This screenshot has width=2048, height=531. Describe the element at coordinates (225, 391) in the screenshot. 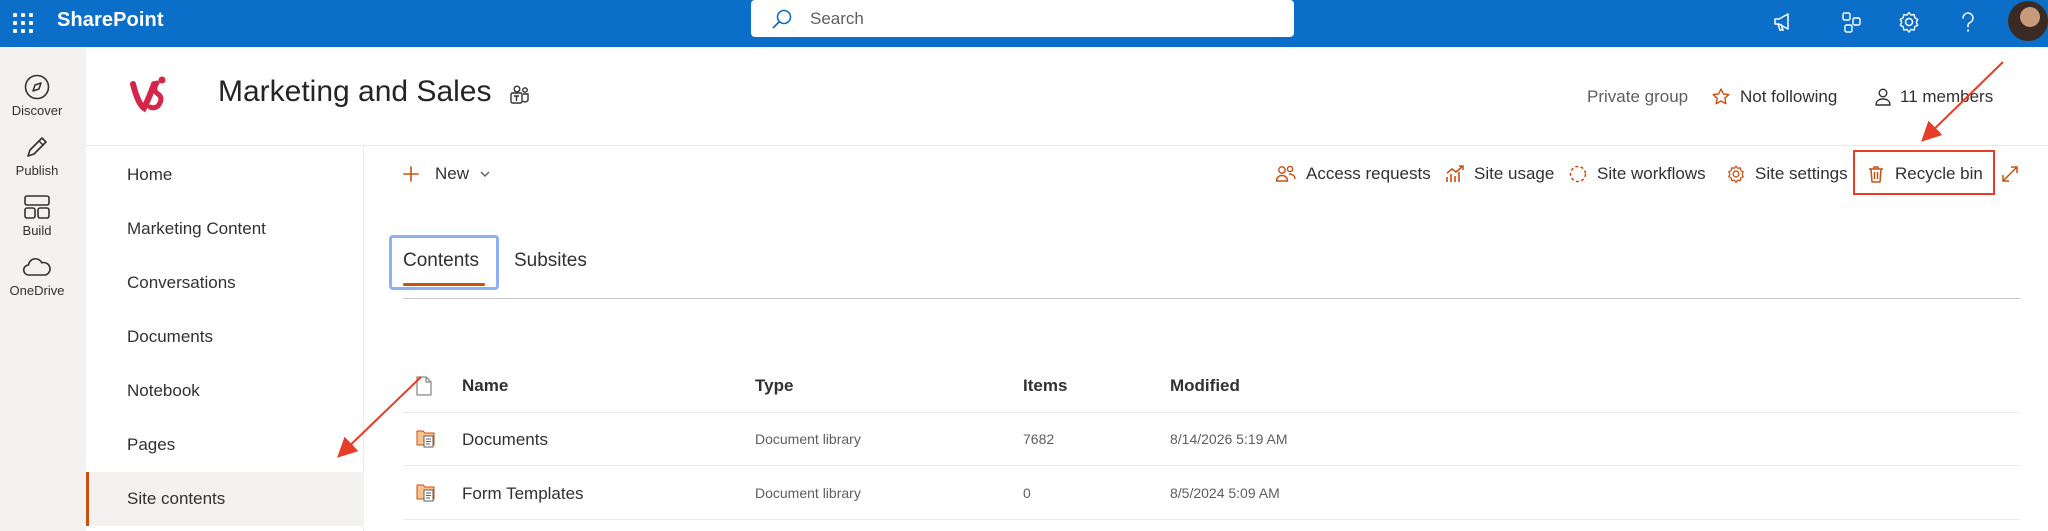

I see `nav-item-notebook: Notebook` at that location.